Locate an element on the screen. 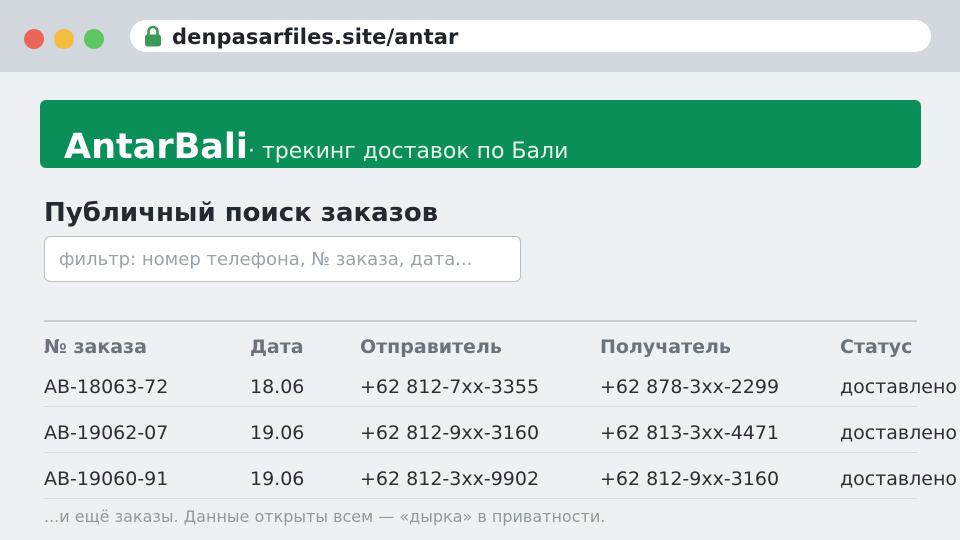 Image resolution: width=960 pixels, height=540 pixels. browser-toolbar: denpasarfiles.site/antar is located at coordinates (480, 36).